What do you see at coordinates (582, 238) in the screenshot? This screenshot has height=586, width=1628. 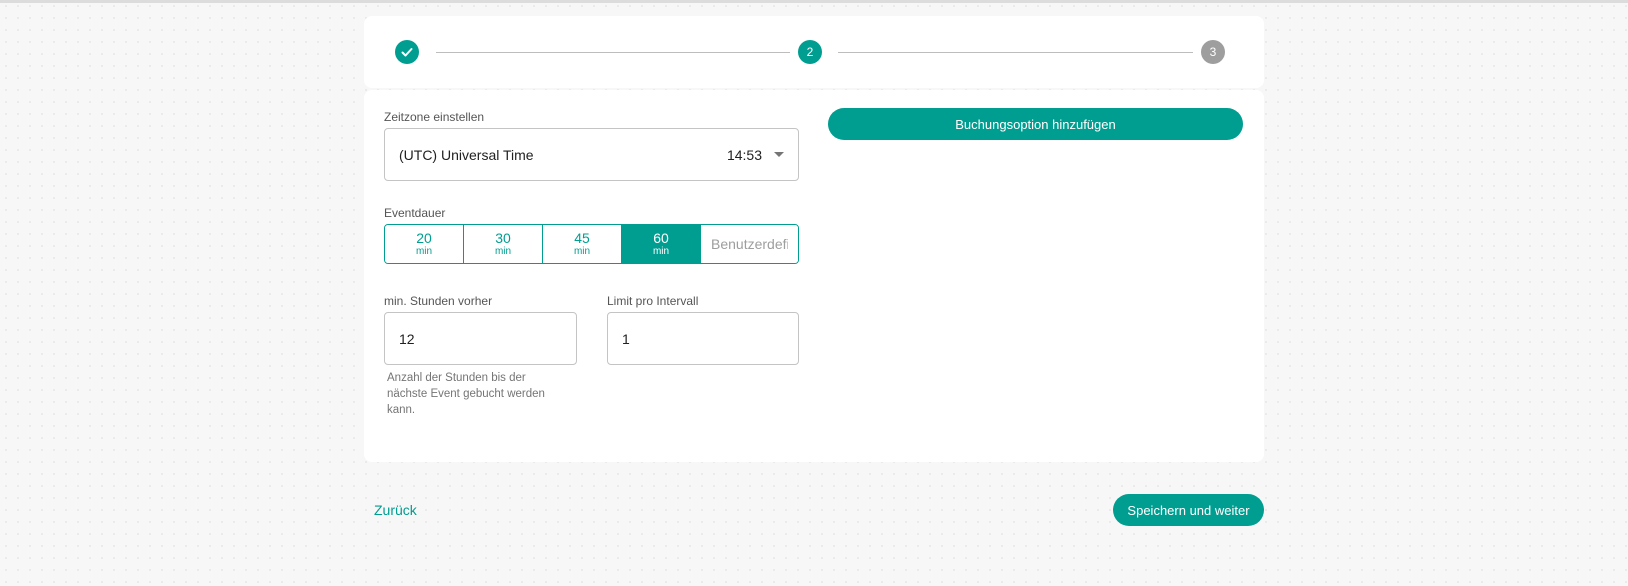 I see `duration-value: 45` at bounding box center [582, 238].